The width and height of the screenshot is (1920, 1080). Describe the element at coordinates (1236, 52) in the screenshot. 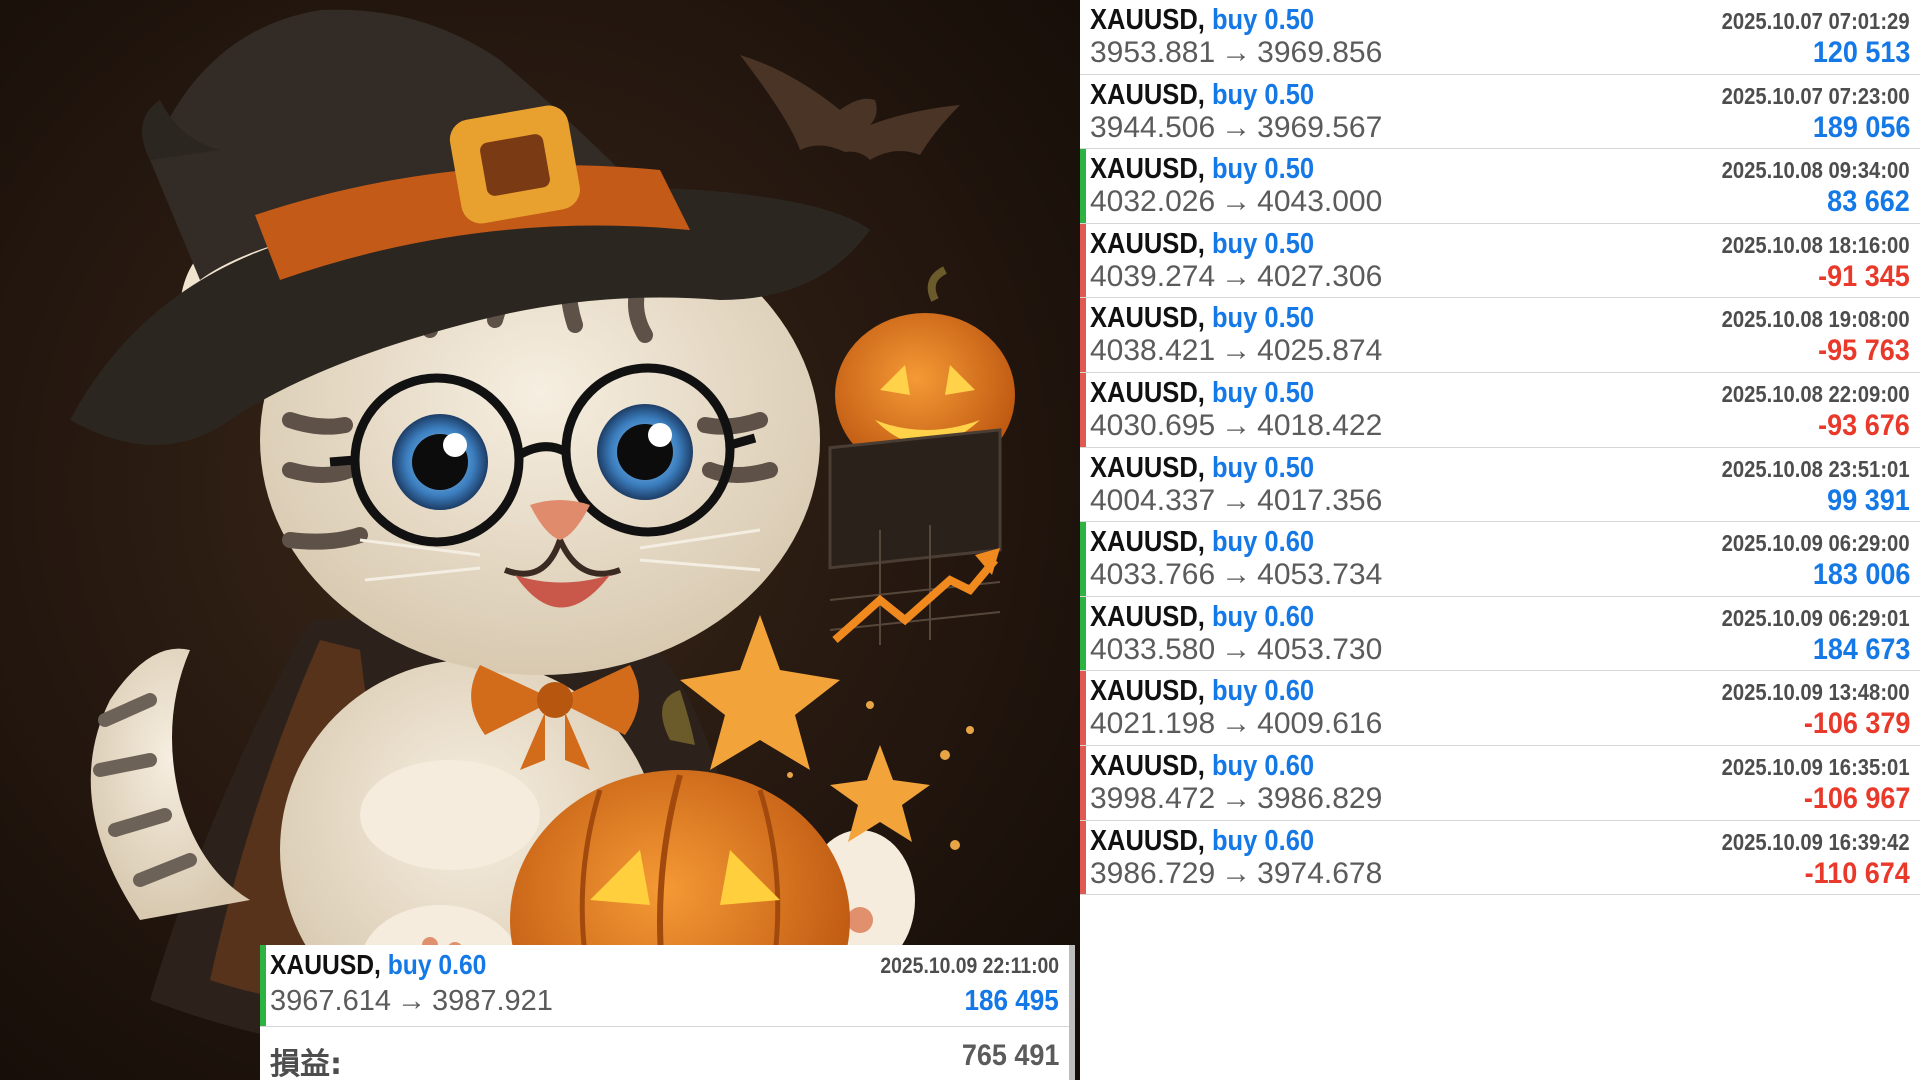

I see `trade-prices: 3953.881 → 3969.856` at that location.